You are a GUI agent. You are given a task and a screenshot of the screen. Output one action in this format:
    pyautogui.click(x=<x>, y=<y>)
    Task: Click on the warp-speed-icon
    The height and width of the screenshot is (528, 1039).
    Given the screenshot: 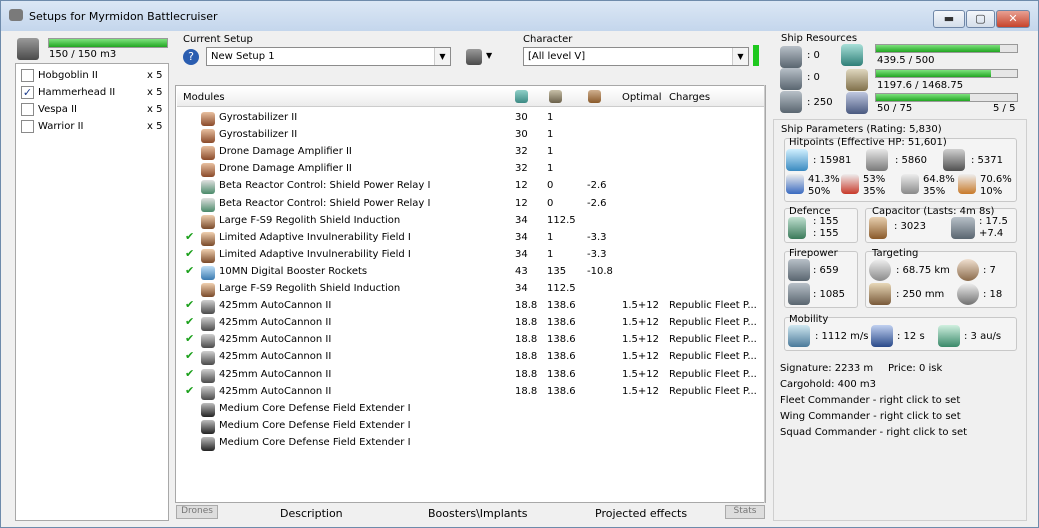 What is the action you would take?
    pyautogui.click(x=949, y=336)
    